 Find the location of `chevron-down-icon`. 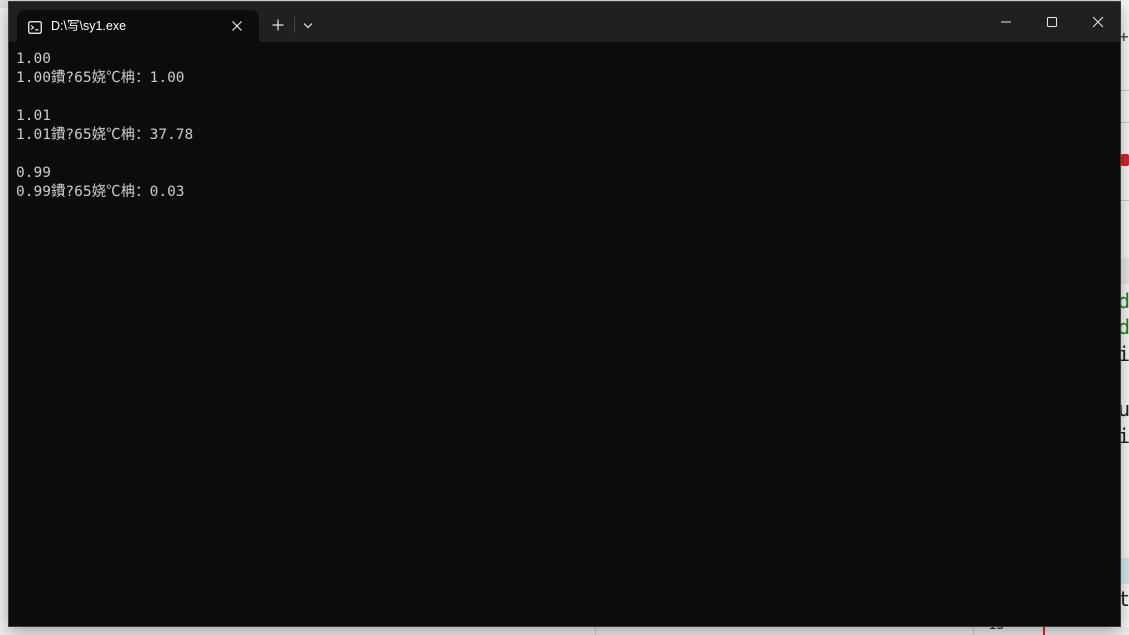

chevron-down-icon is located at coordinates (308, 26).